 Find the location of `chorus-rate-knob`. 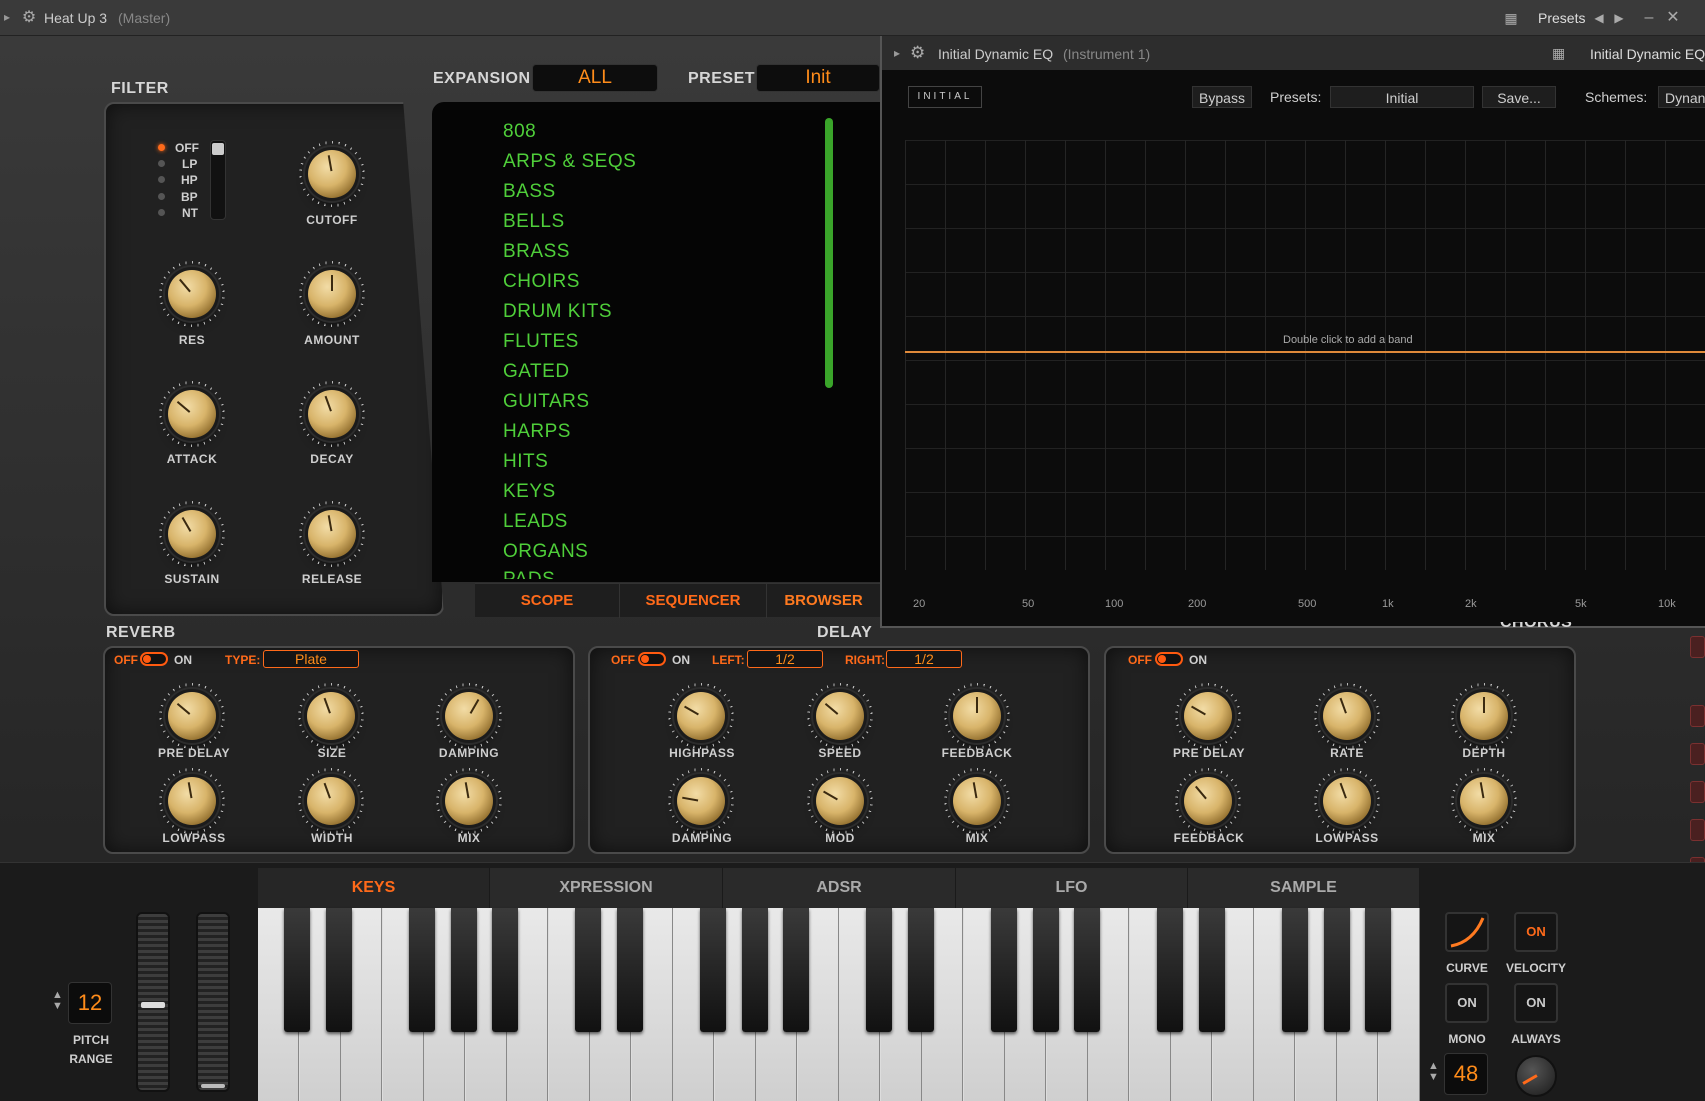

chorus-rate-knob is located at coordinates (1347, 716).